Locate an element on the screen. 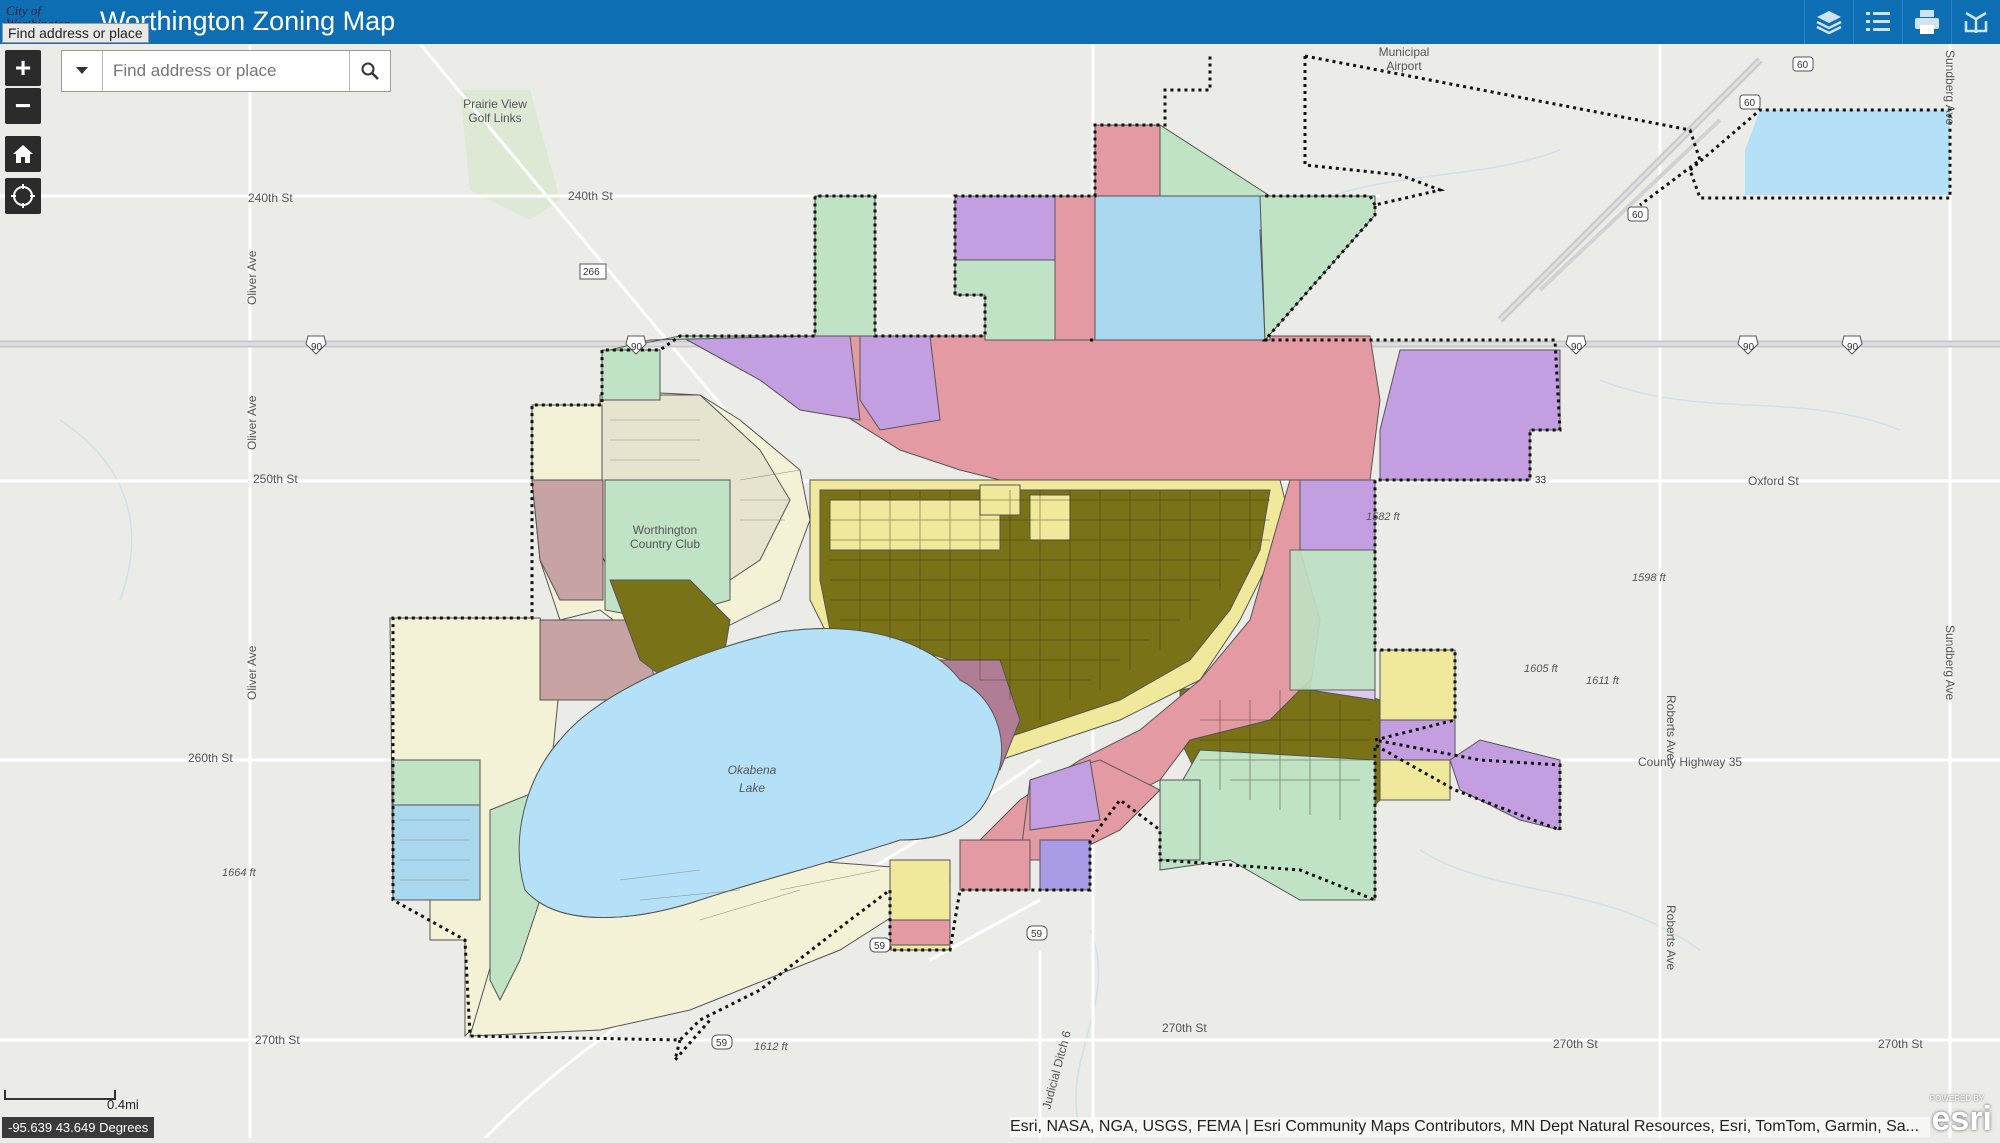 The width and height of the screenshot is (2000, 1143). place-label: Airport is located at coordinates (1404, 66).